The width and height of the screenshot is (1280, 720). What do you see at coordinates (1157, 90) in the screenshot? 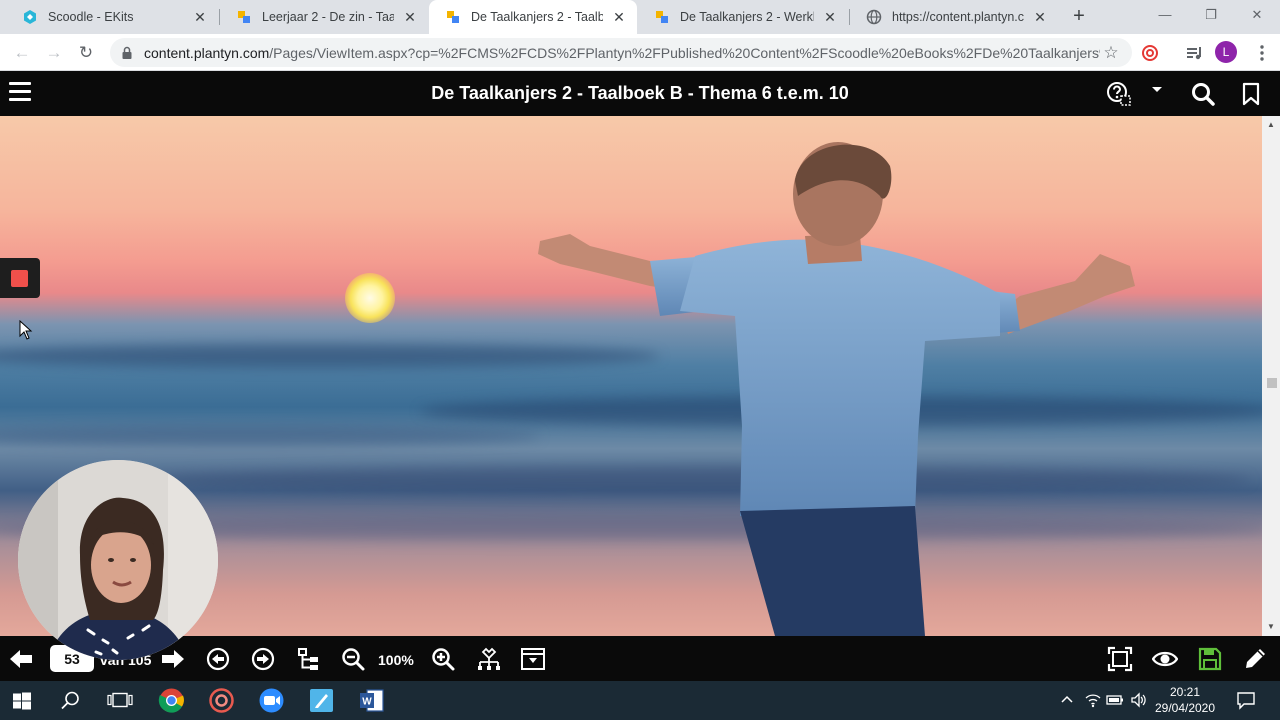
I see `dropdown-icon` at bounding box center [1157, 90].